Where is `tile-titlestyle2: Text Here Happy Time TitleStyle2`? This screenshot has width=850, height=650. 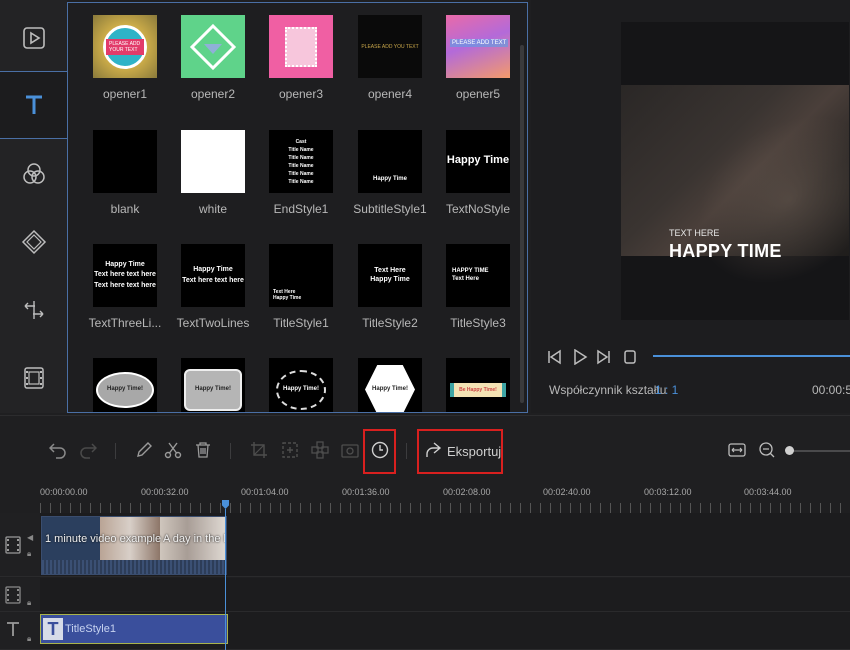
tile-titlestyle2: Text Here Happy Time TitleStyle2 is located at coordinates (390, 287).